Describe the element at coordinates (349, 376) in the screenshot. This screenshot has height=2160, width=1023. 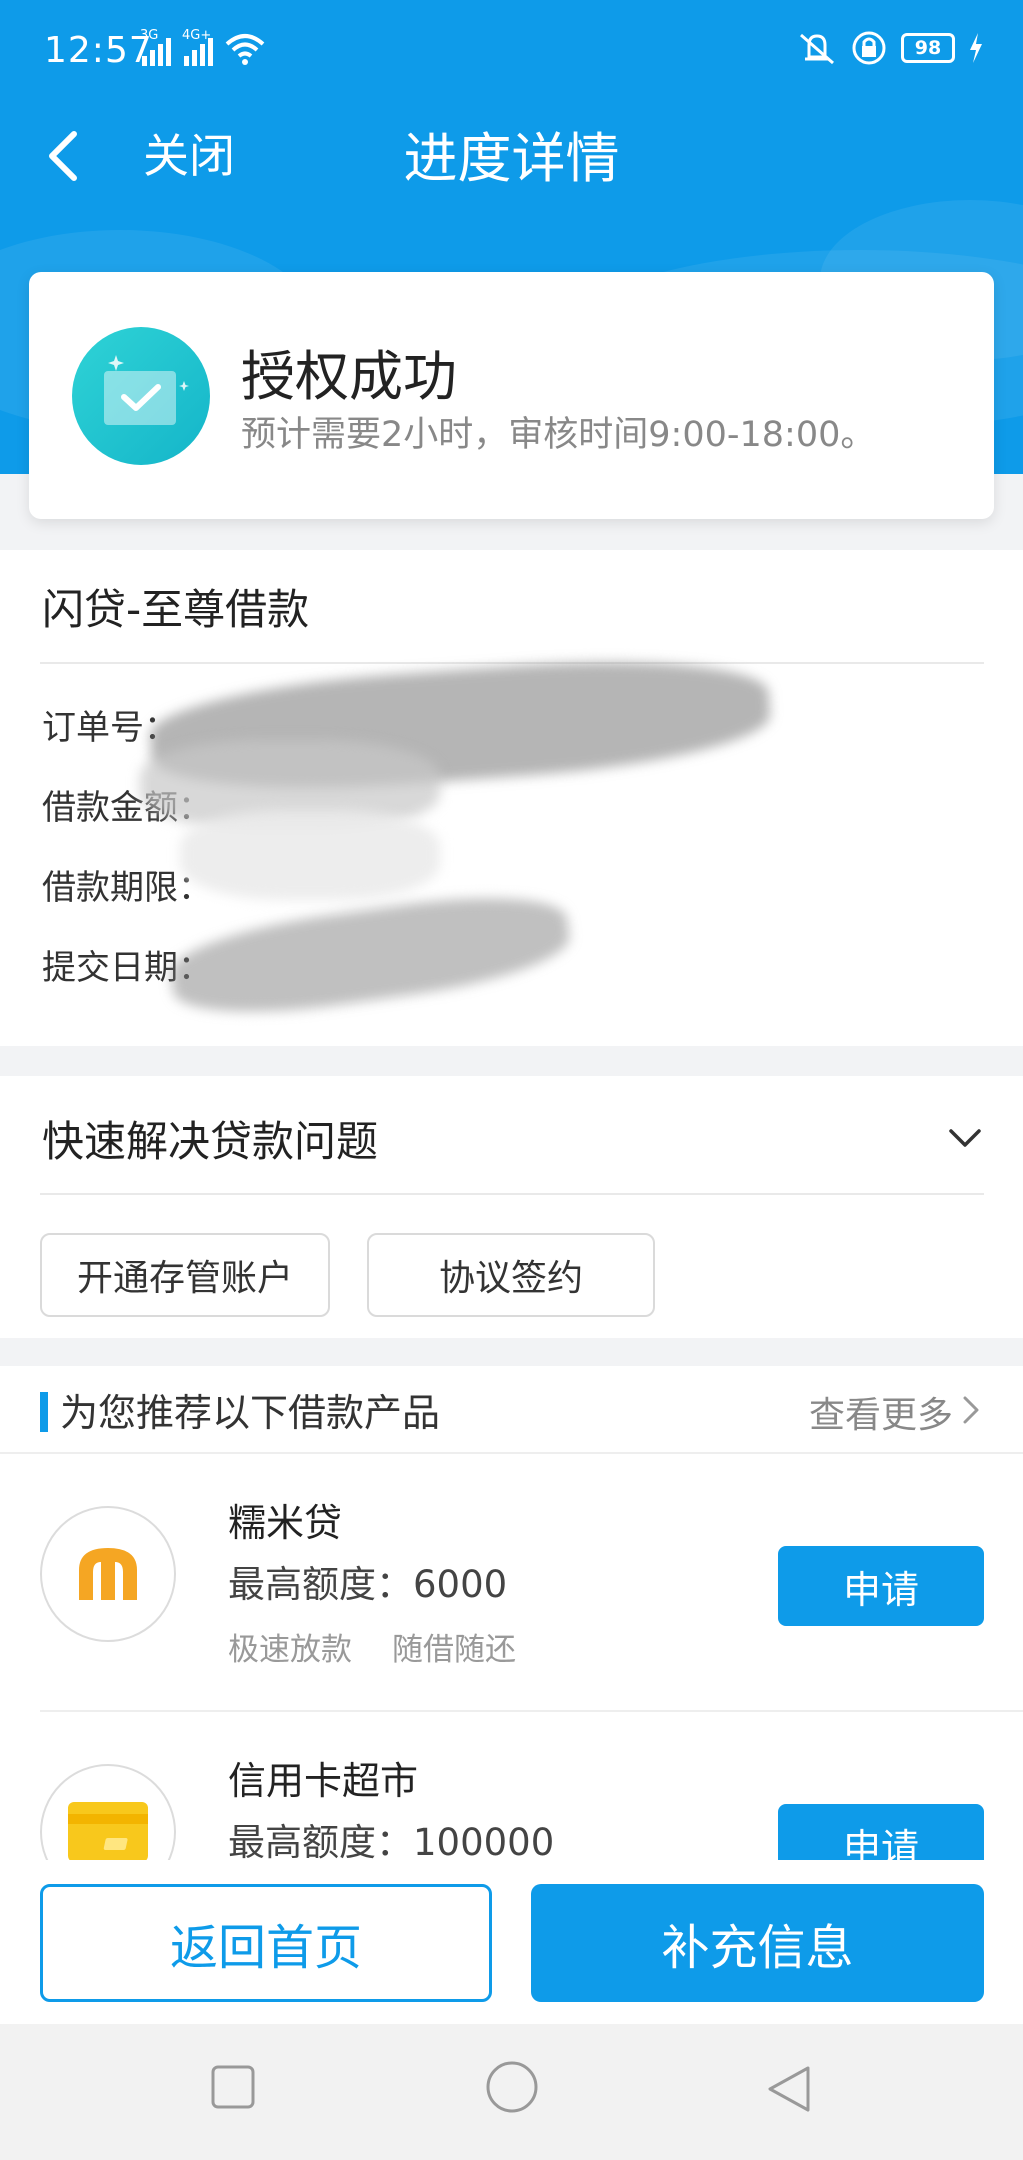
I see `auth-title: 授权成功` at that location.